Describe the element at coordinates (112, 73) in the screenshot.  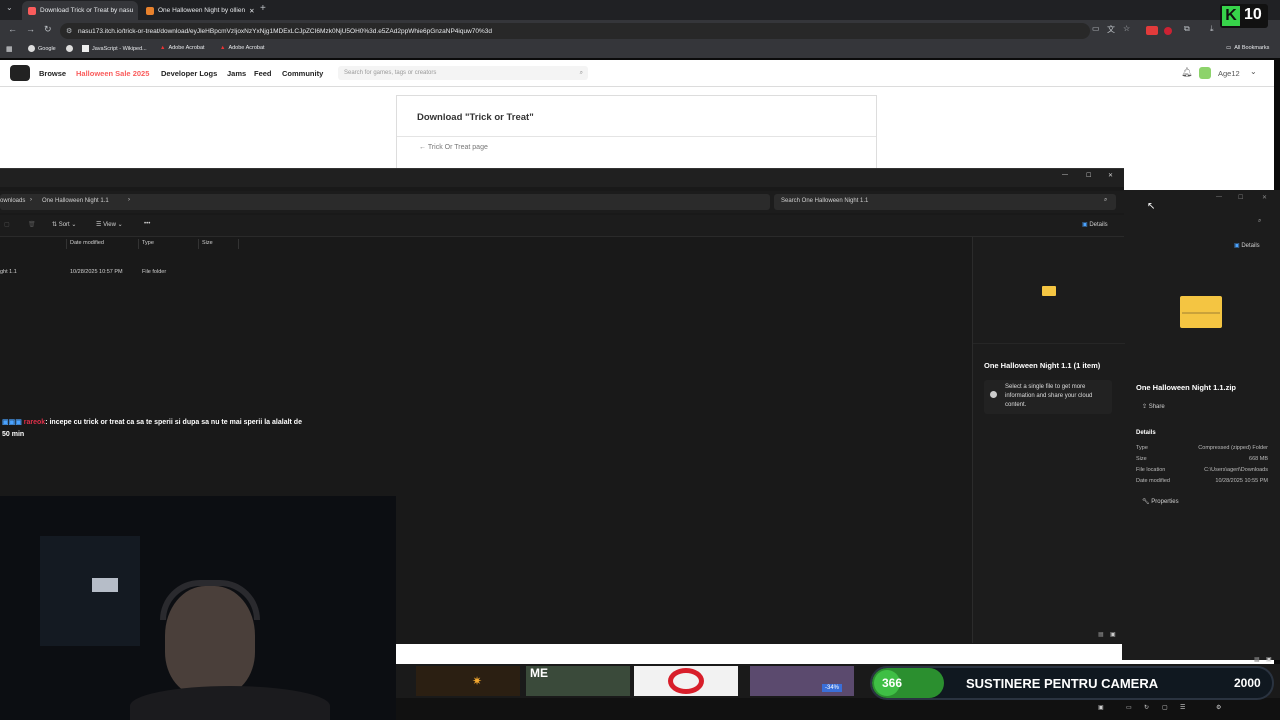
I see `nav-halloween-sale: Halloween Sale 2025` at that location.